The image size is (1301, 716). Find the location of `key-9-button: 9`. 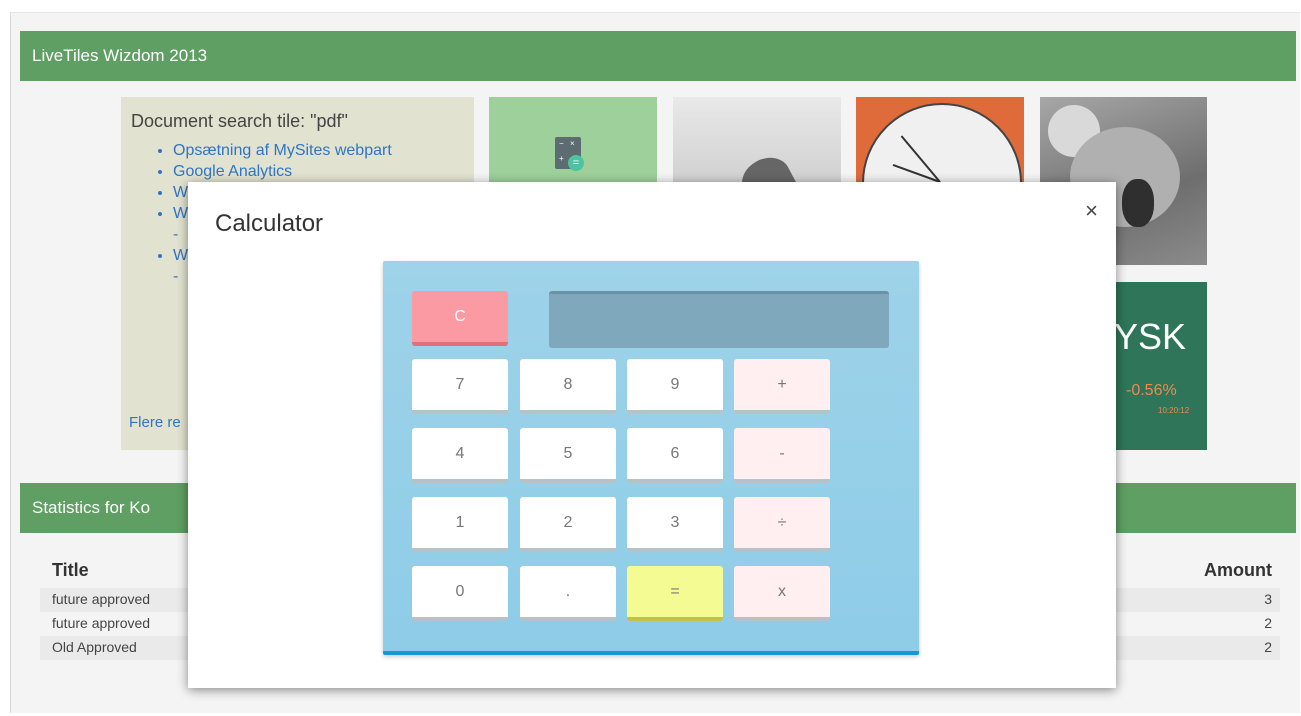

key-9-button: 9 is located at coordinates (675, 386).